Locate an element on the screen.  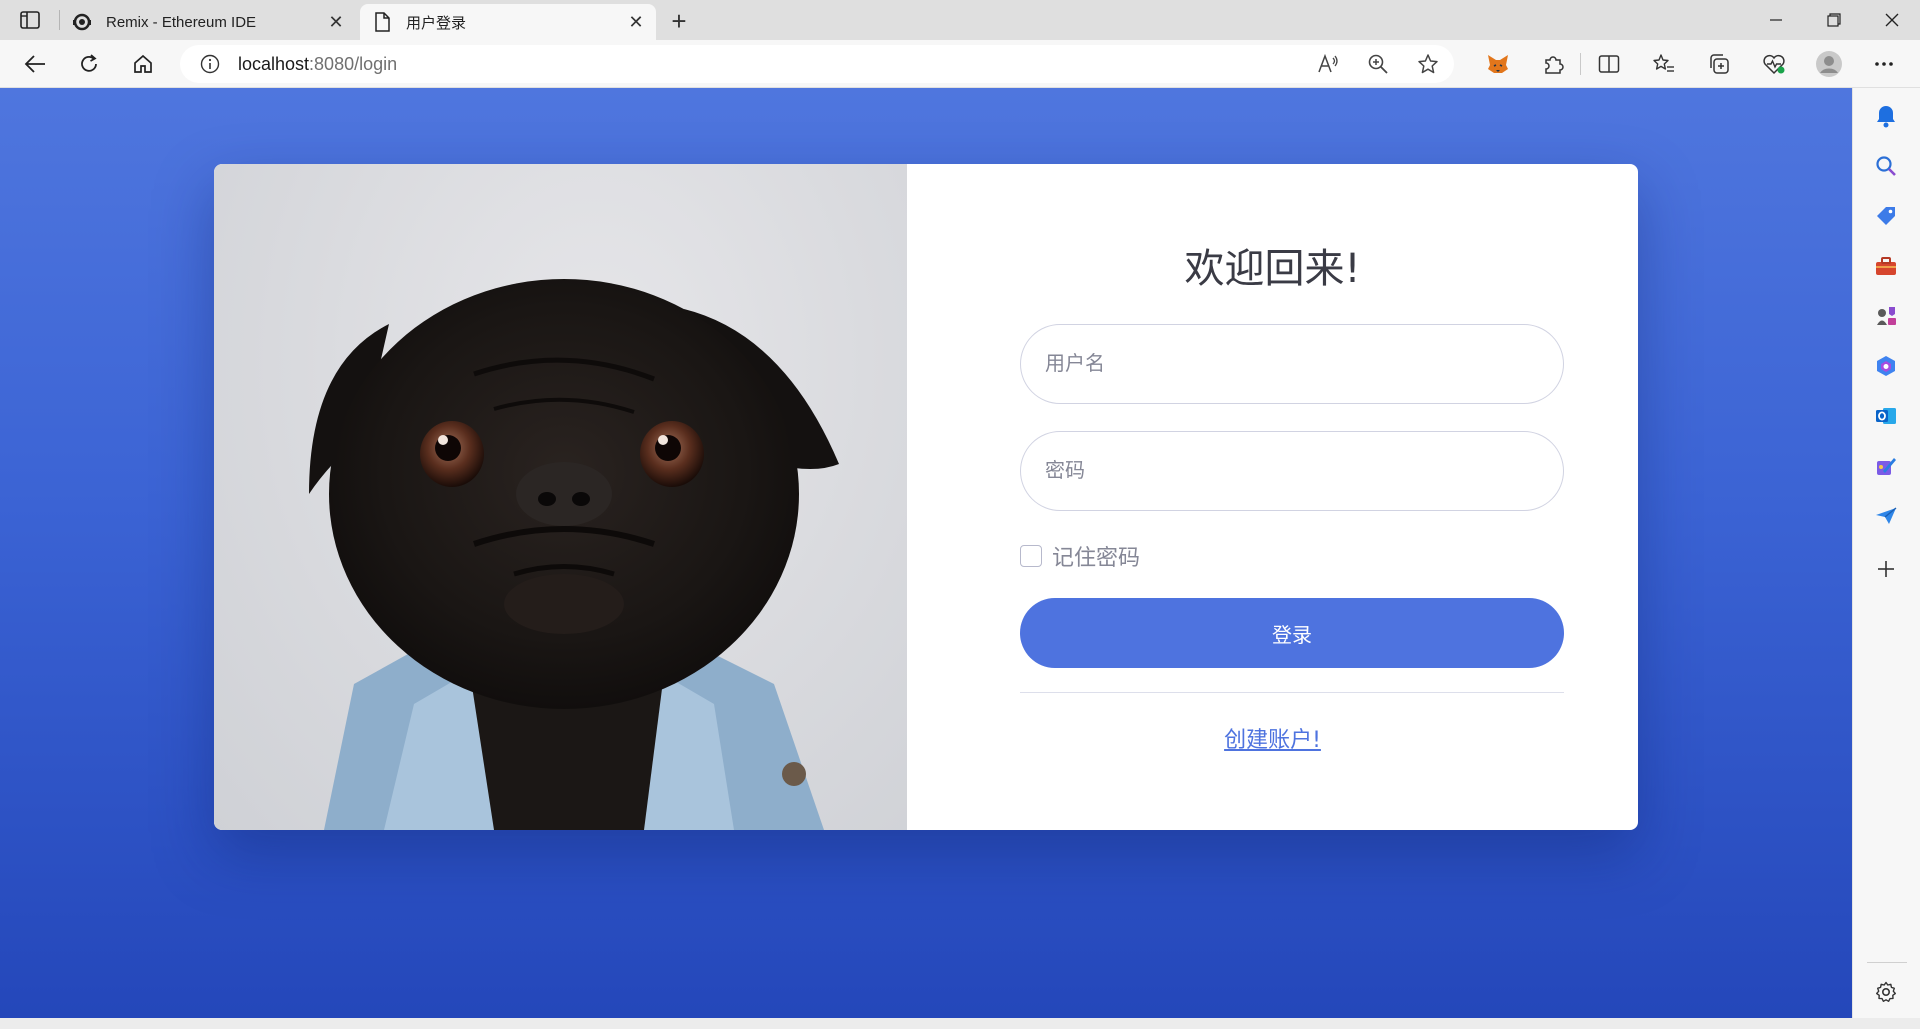
star-icon is located at coordinates (1428, 64).